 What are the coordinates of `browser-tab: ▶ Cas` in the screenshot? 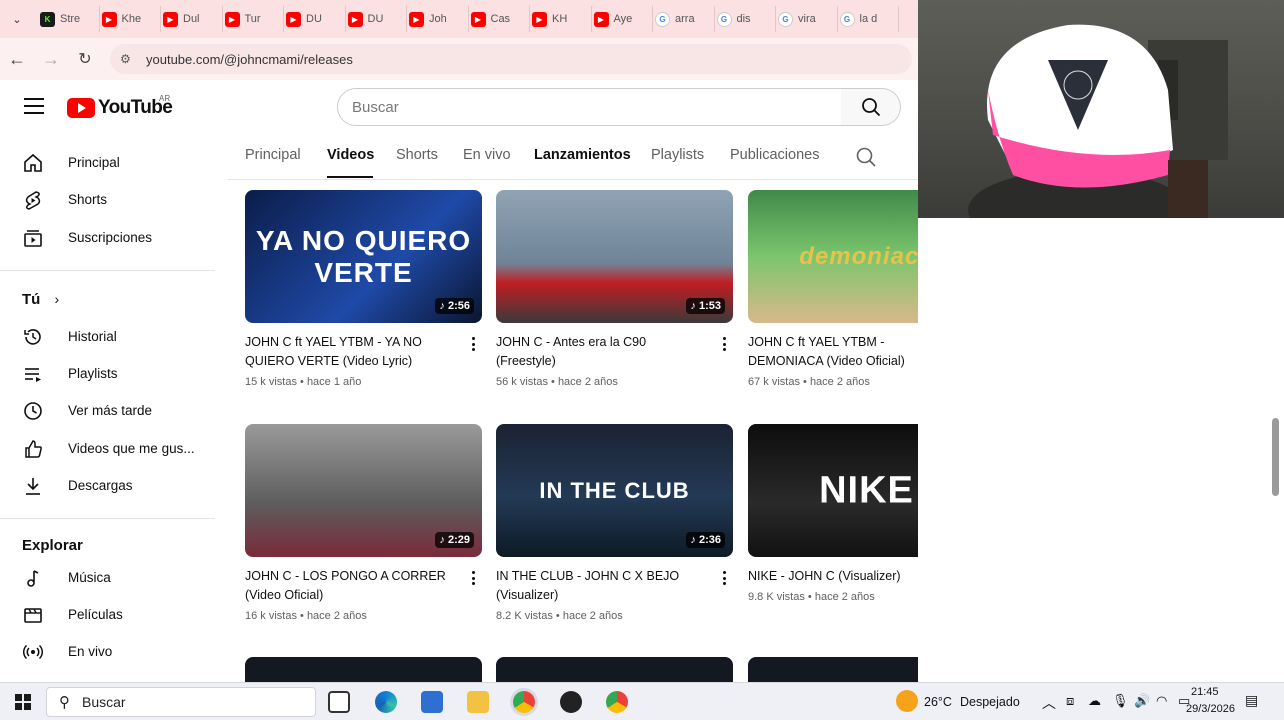 It's located at (499, 19).